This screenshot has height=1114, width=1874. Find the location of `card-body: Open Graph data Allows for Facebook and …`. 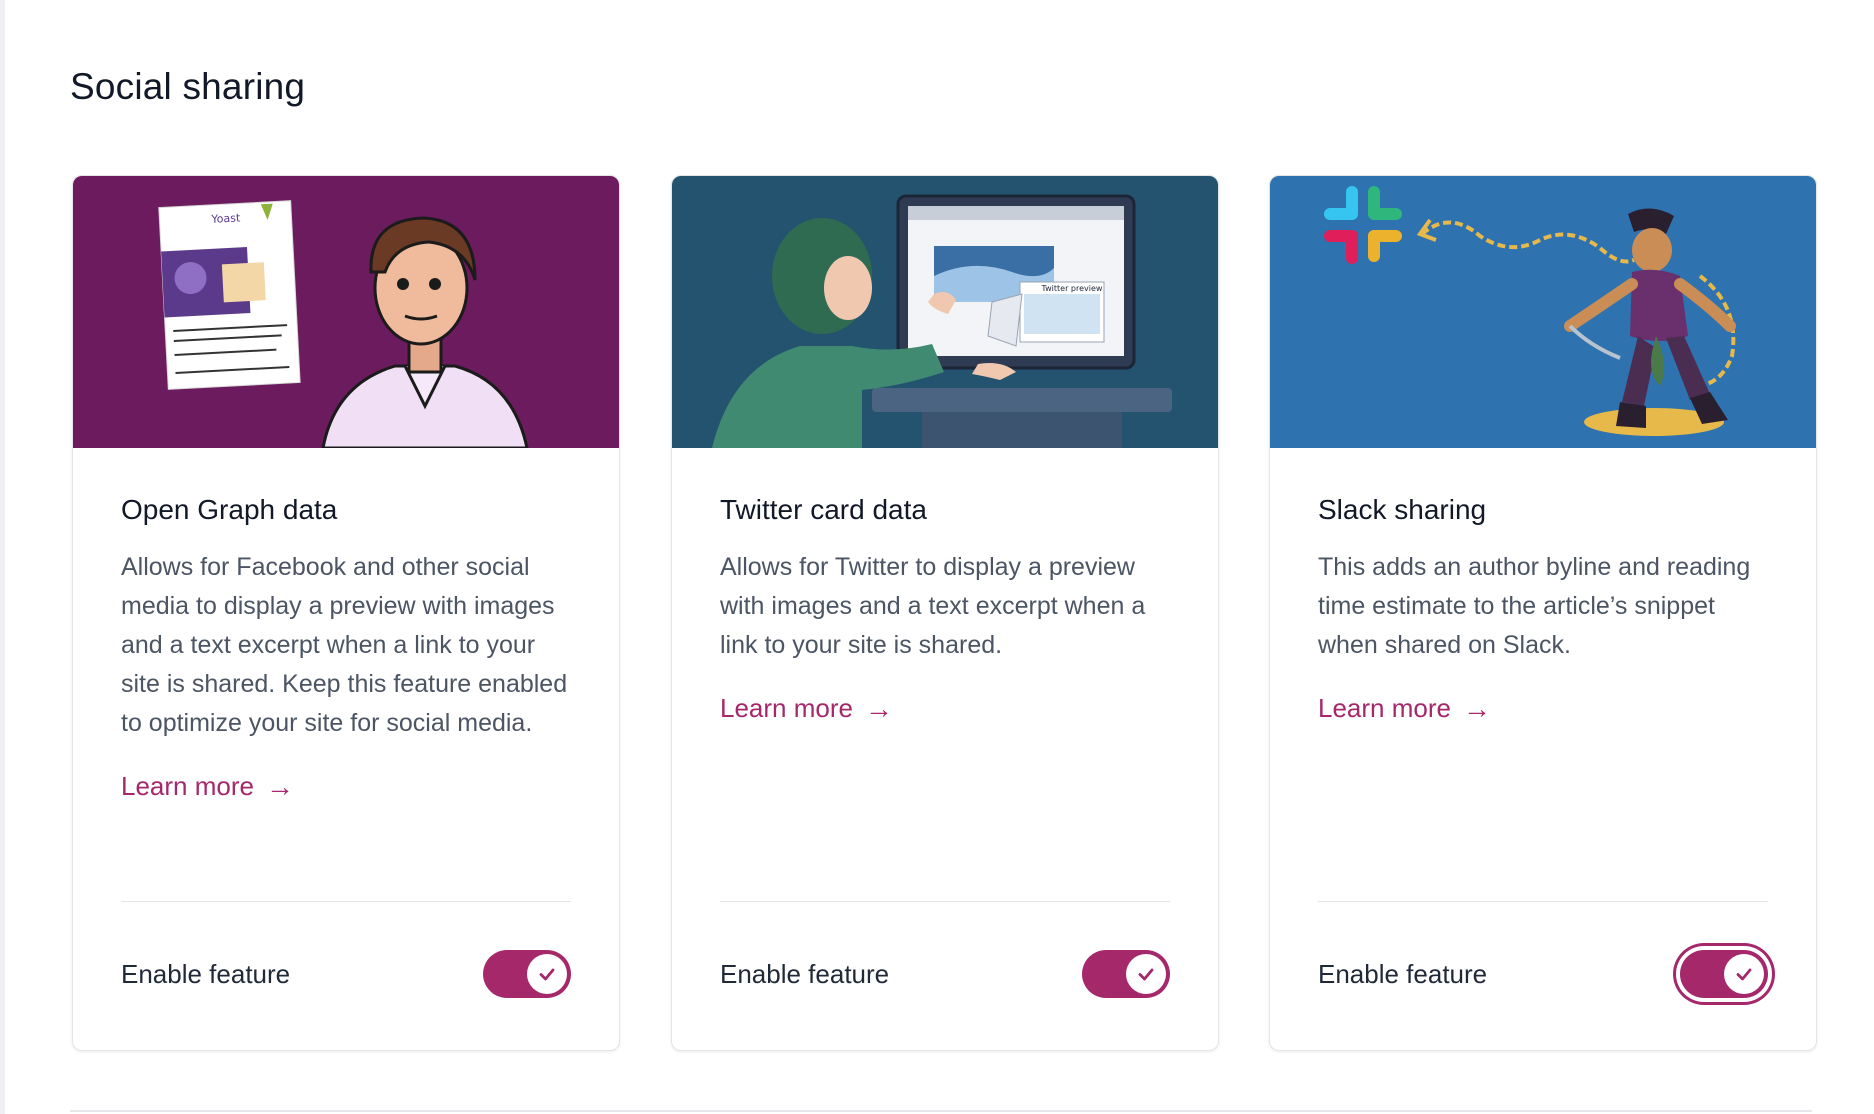

card-body: Open Graph data Allows for Facebook and … is located at coordinates (346, 648).